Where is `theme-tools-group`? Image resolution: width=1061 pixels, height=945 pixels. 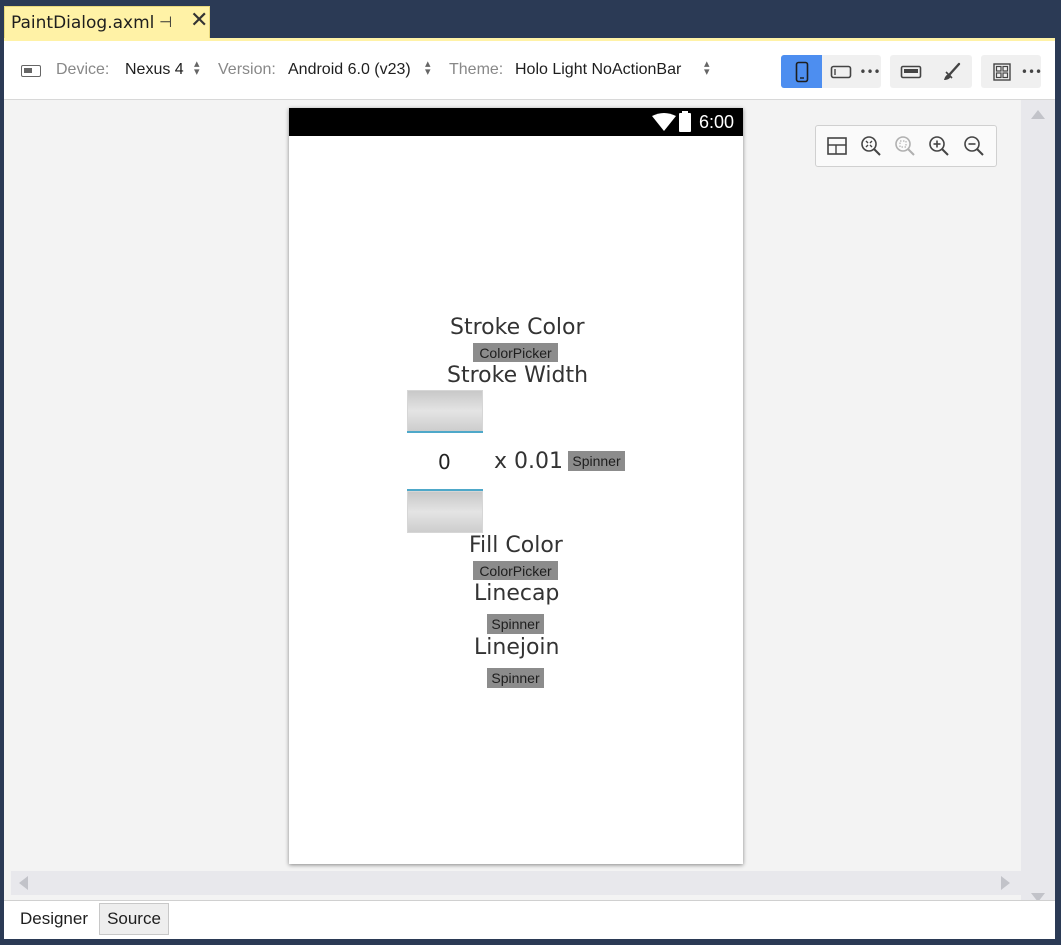 theme-tools-group is located at coordinates (931, 71).